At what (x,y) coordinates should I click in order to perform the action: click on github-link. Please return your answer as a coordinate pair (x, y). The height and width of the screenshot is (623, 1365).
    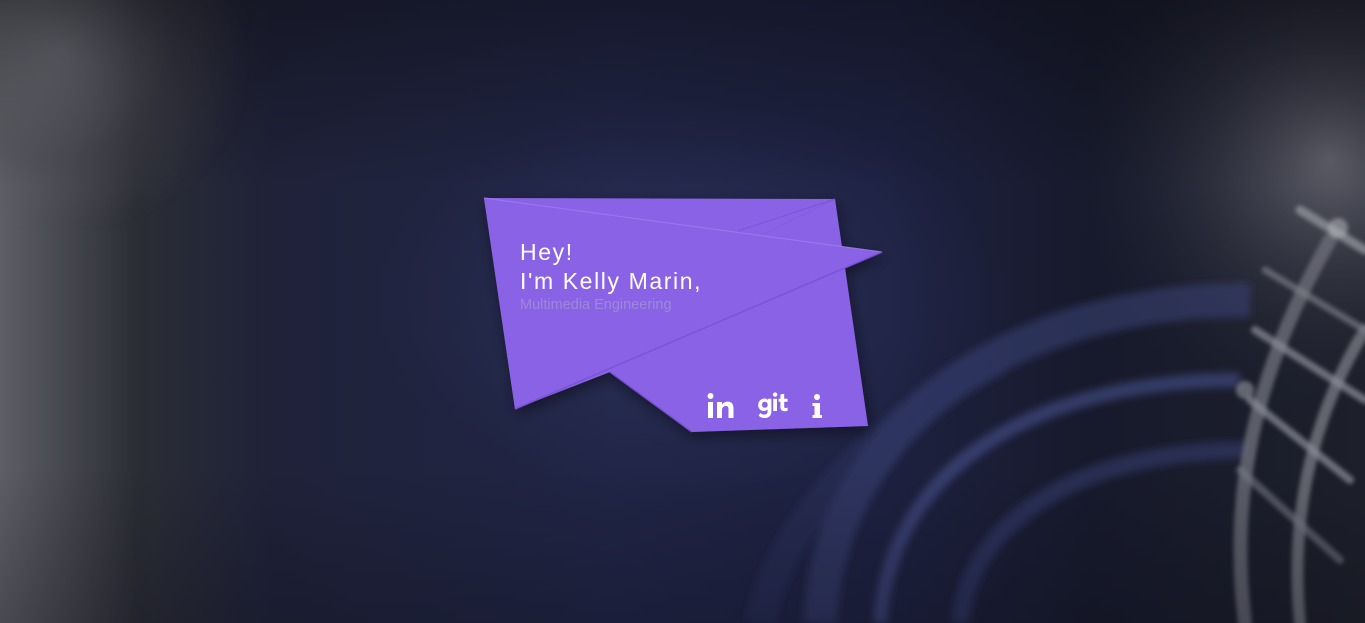
    Looking at the image, I should click on (773, 405).